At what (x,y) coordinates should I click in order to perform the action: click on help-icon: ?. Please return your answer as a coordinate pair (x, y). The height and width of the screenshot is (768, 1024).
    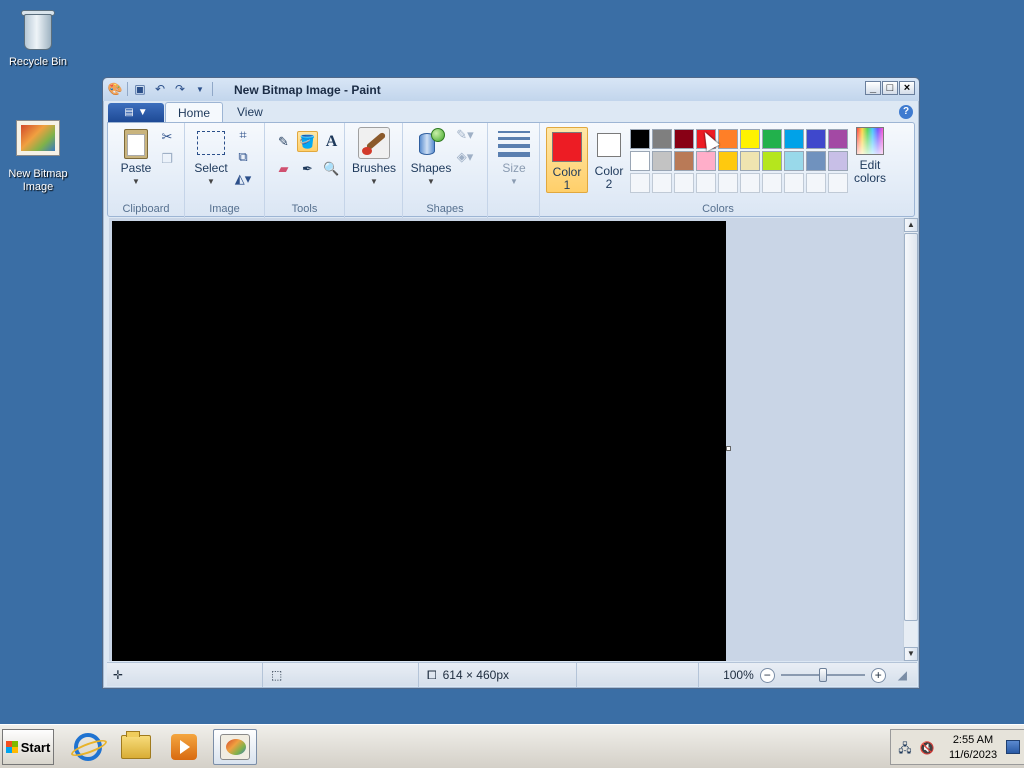
    Looking at the image, I should click on (906, 112).